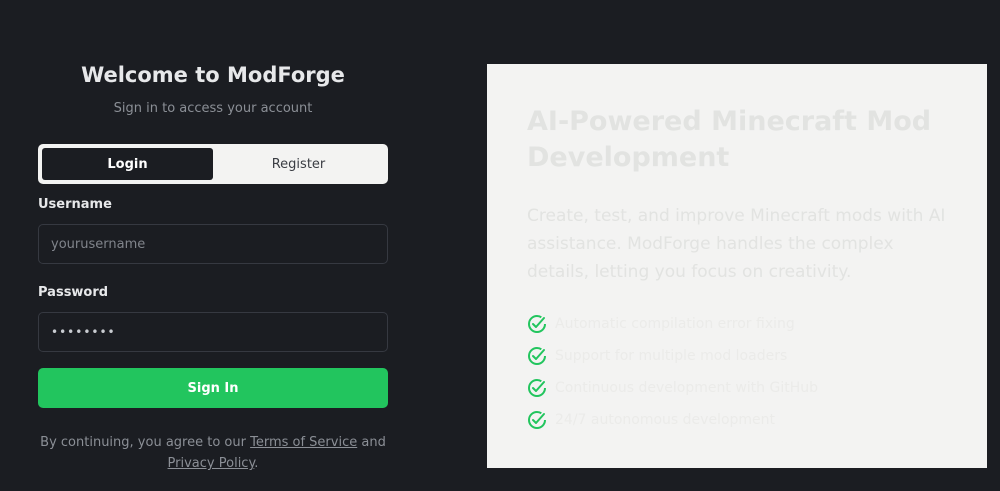  Describe the element at coordinates (213, 332) in the screenshot. I see `password-field: ••••••••` at that location.